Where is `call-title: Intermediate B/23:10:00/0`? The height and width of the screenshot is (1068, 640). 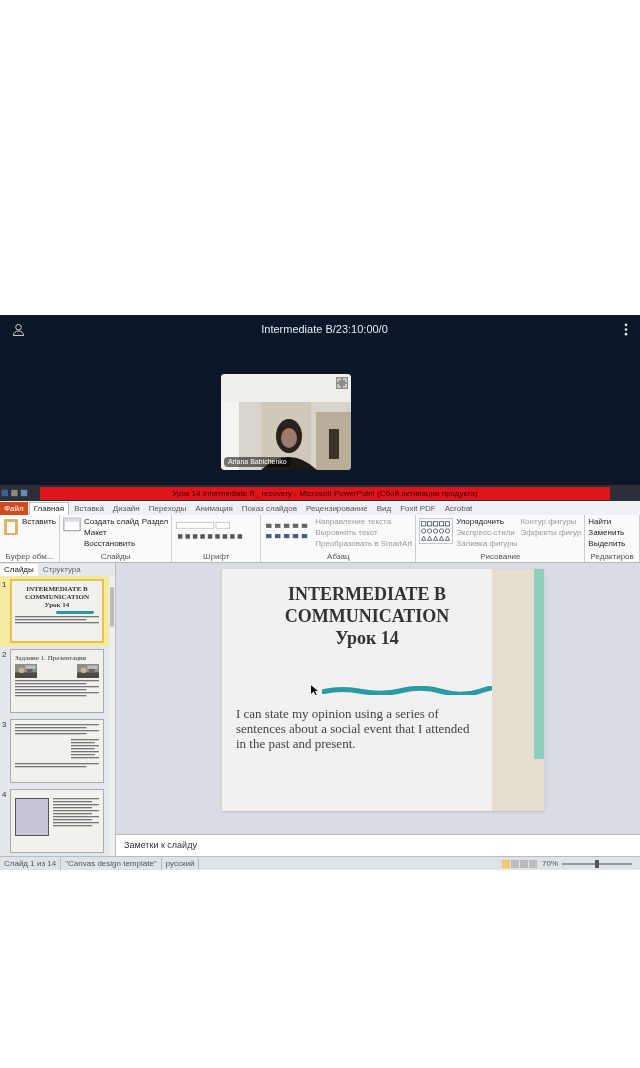 call-title: Intermediate B/23:10:00/0 is located at coordinates (324, 329).